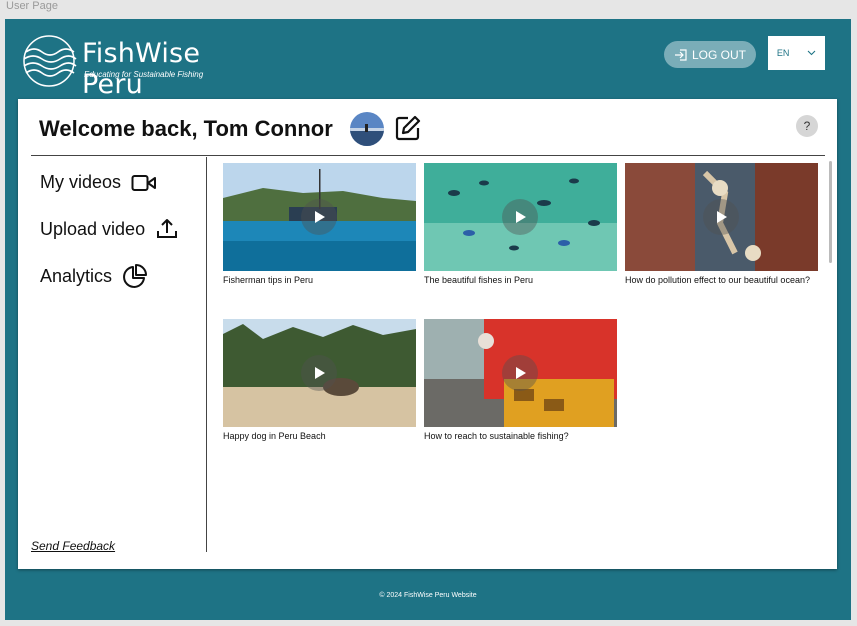 This screenshot has height=626, width=857. I want to click on video-card: Happy dog in Peru Beach, so click(319, 380).